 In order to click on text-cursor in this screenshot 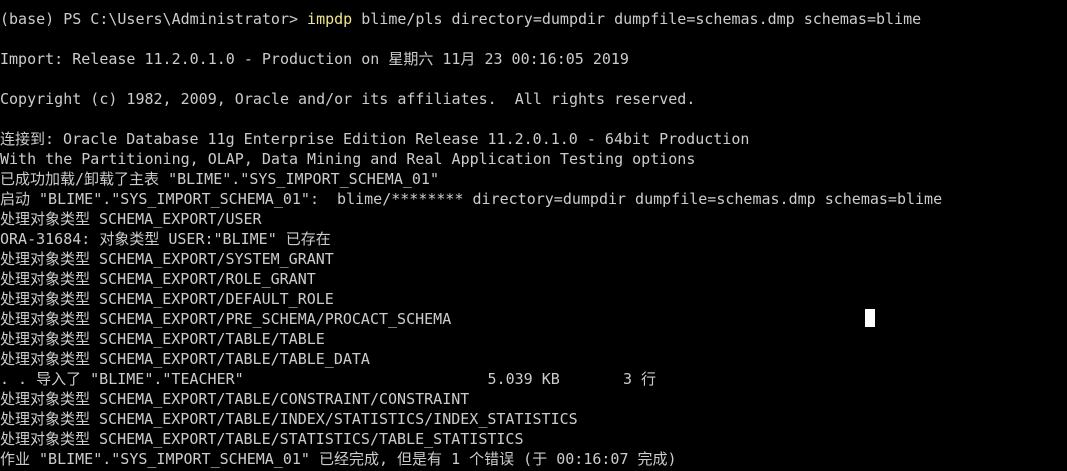, I will do `click(870, 318)`.